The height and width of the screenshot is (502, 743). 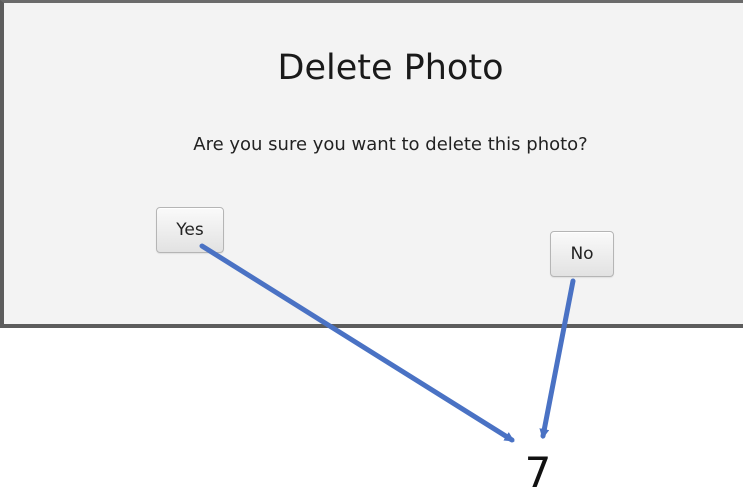 I want to click on yes-button: Yes, so click(x=190, y=230).